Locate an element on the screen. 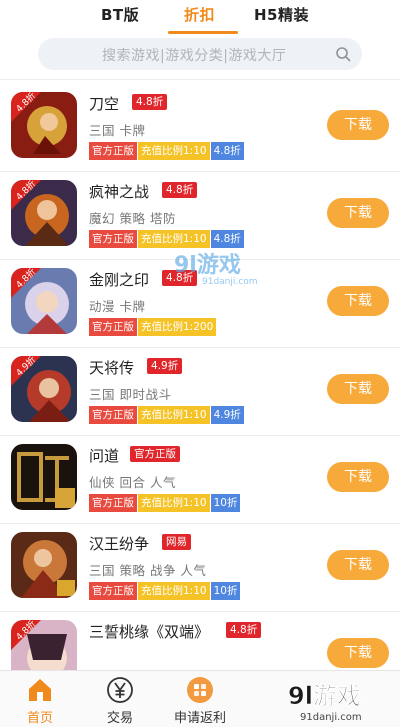  watermark-domain: 91danji.com is located at coordinates (229, 282).